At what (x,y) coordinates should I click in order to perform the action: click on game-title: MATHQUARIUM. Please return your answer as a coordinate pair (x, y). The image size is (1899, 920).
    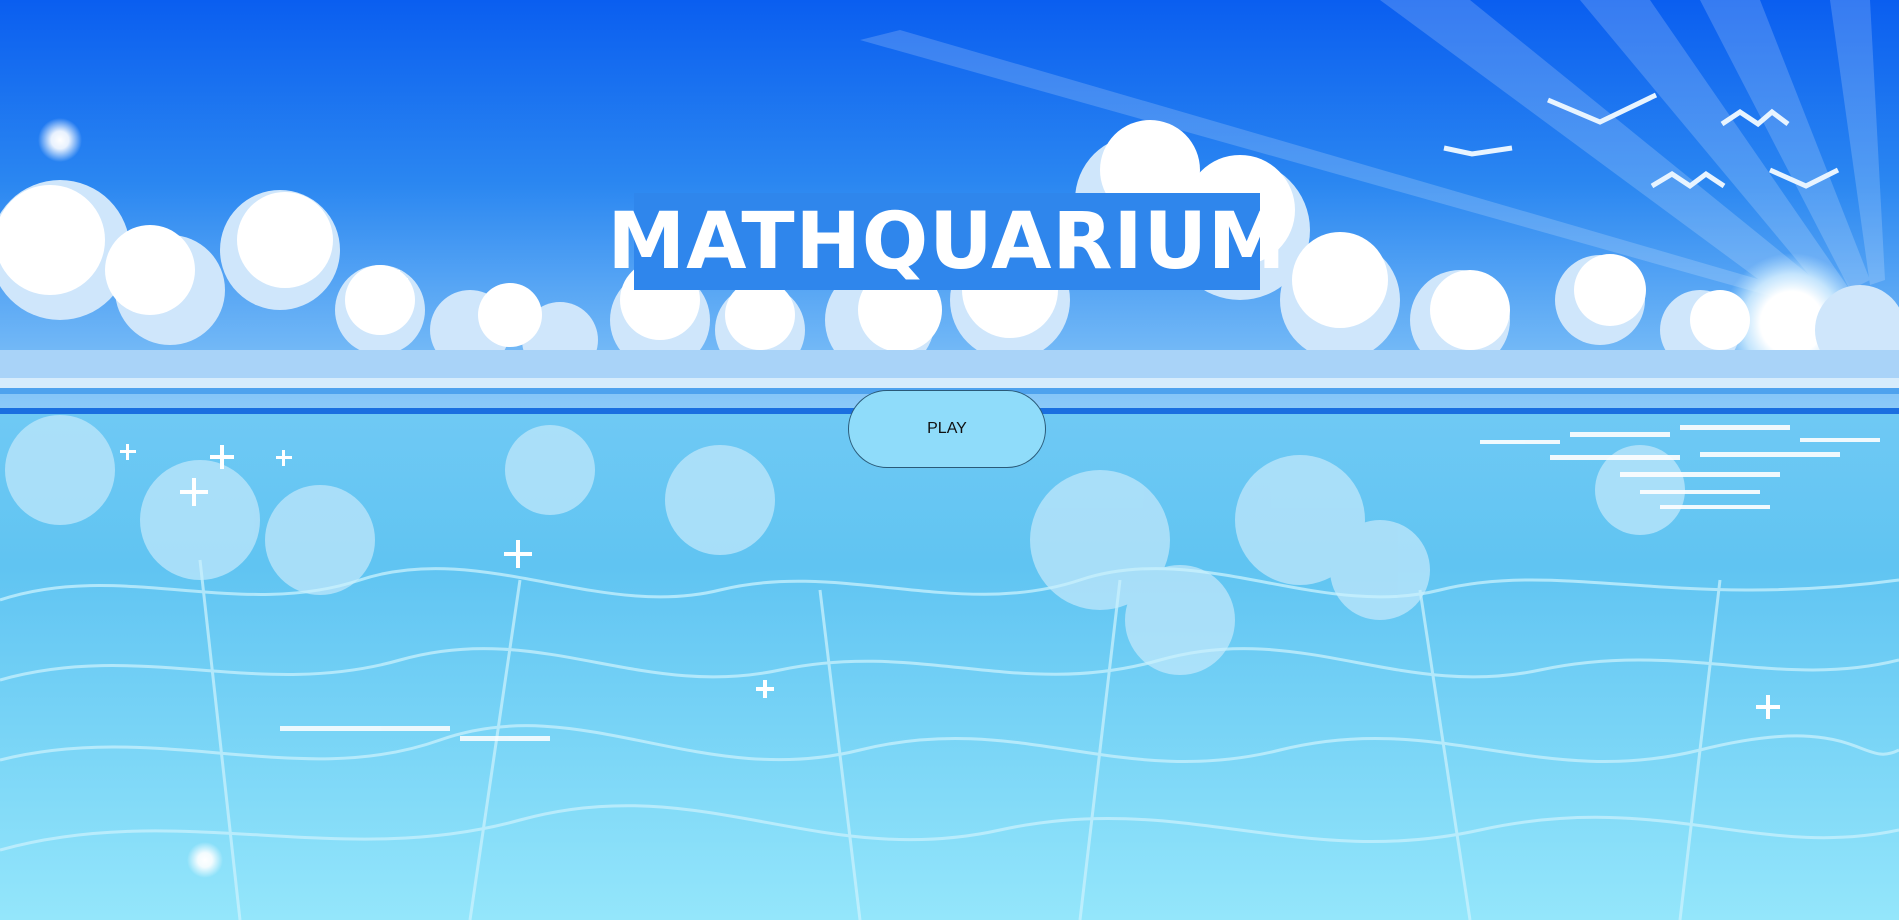
    Looking at the image, I should click on (947, 241).